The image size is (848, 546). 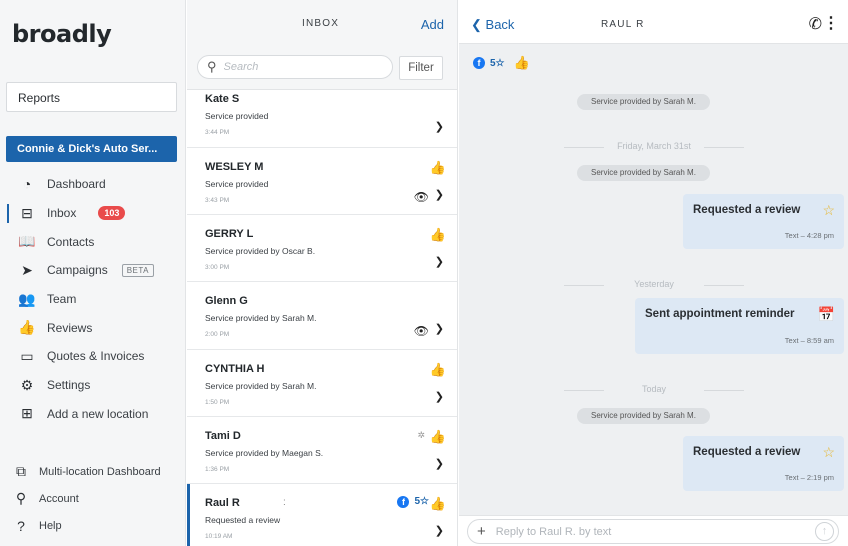 I want to click on date-separator: Yesterday, so click(x=654, y=284).